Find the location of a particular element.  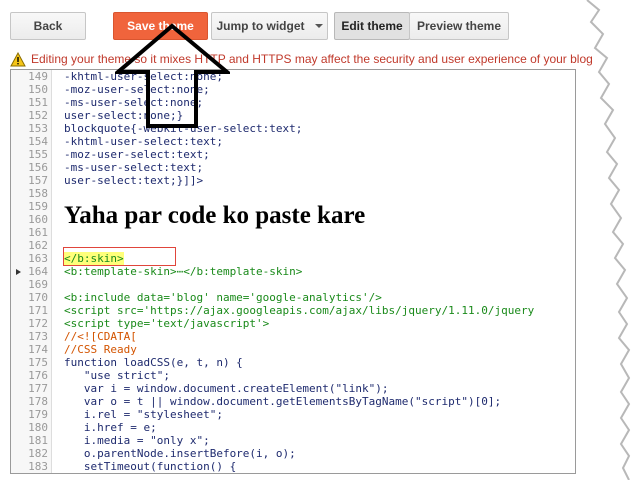

code-line: 164 <b:template-skin>⋯</b:template-skin> is located at coordinates (293, 271).